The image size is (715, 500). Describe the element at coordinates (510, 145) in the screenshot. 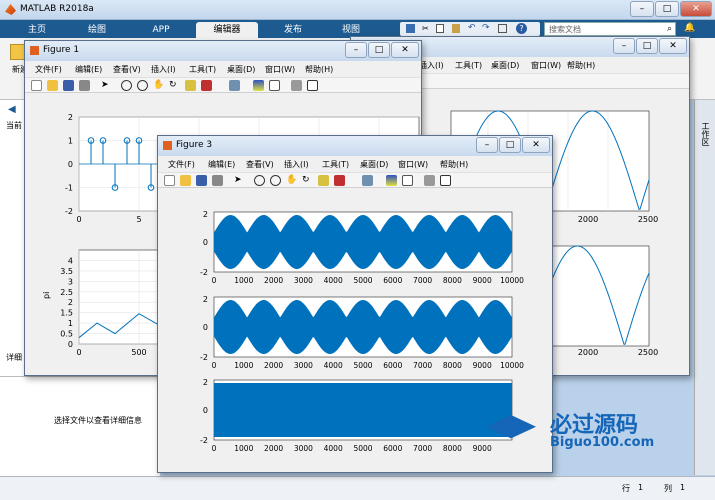

I see `fig3-maximize-button: □` at that location.